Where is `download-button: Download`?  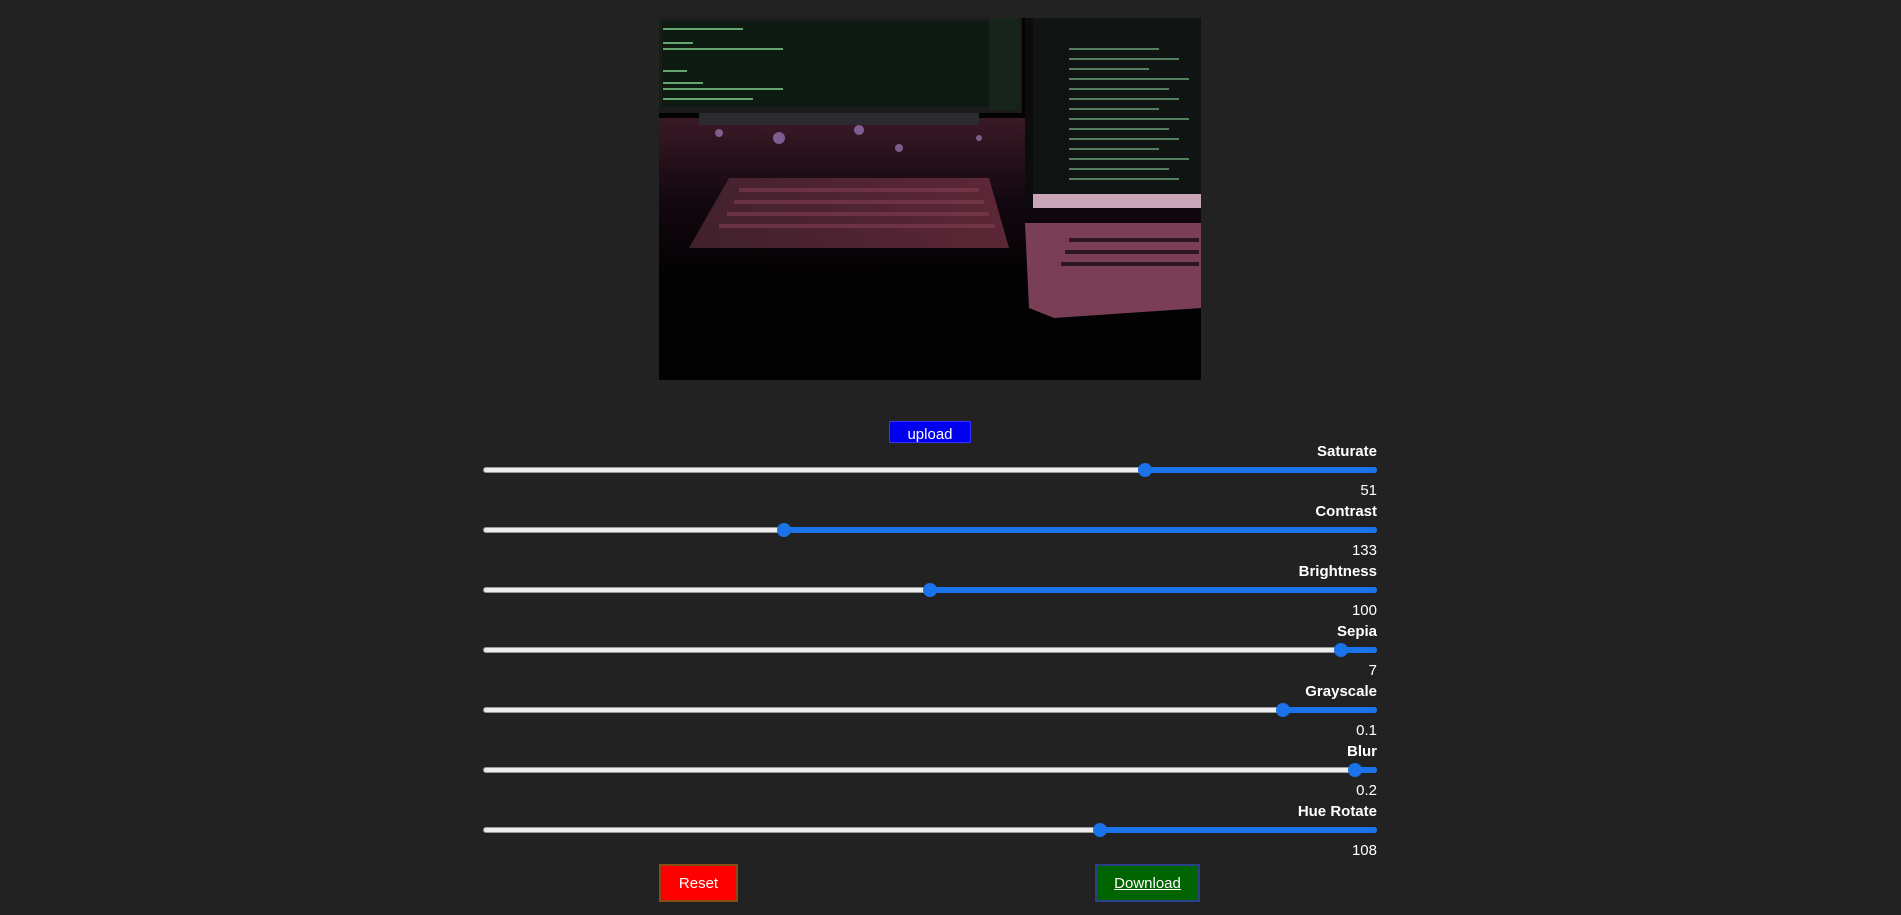
download-button: Download is located at coordinates (1147, 883).